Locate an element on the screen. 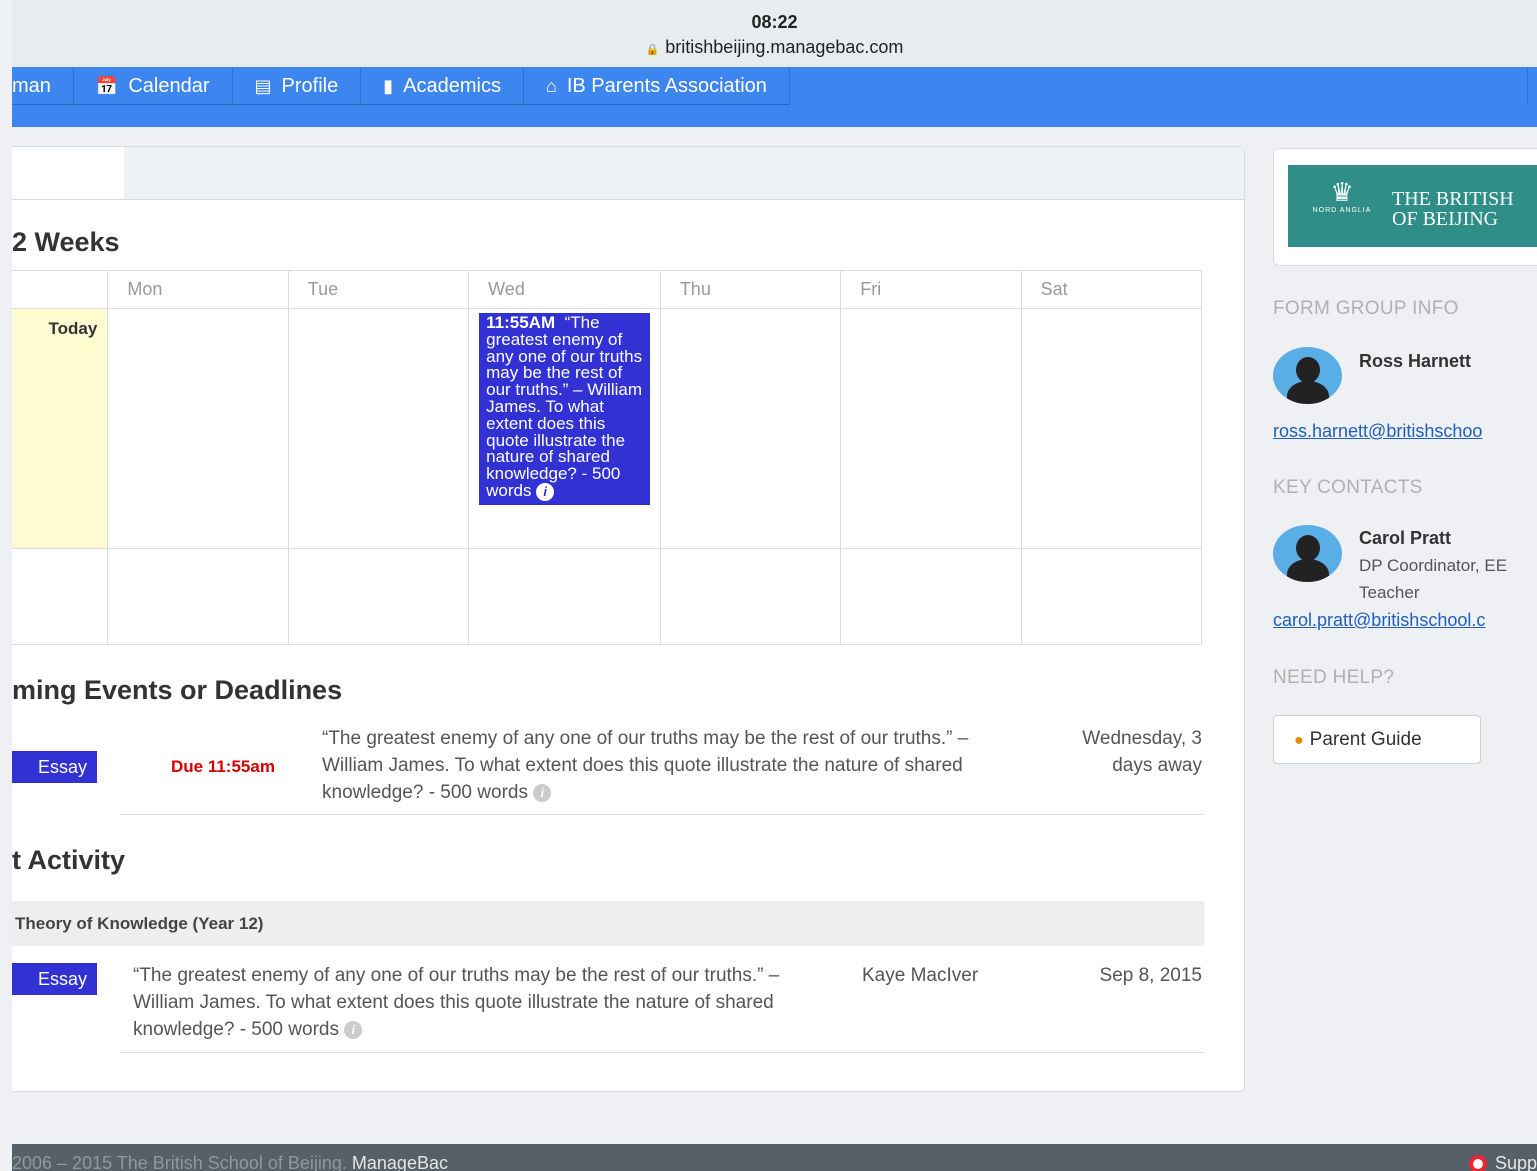  url-text: britishbeijing.managebac.com is located at coordinates (784, 47).